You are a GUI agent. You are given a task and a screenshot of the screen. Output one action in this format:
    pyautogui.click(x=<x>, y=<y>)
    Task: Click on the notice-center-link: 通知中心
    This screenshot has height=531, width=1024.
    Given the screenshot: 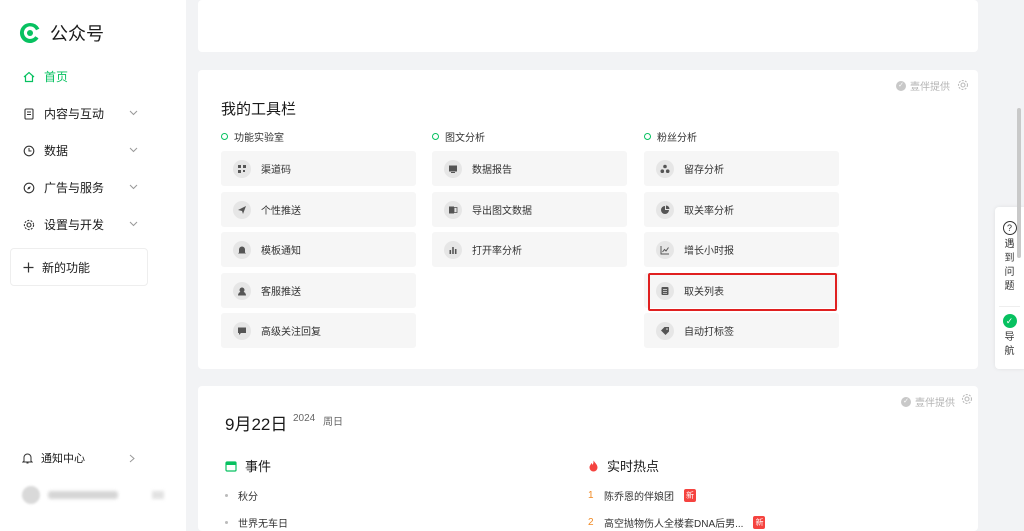 What is the action you would take?
    pyautogui.click(x=53, y=458)
    